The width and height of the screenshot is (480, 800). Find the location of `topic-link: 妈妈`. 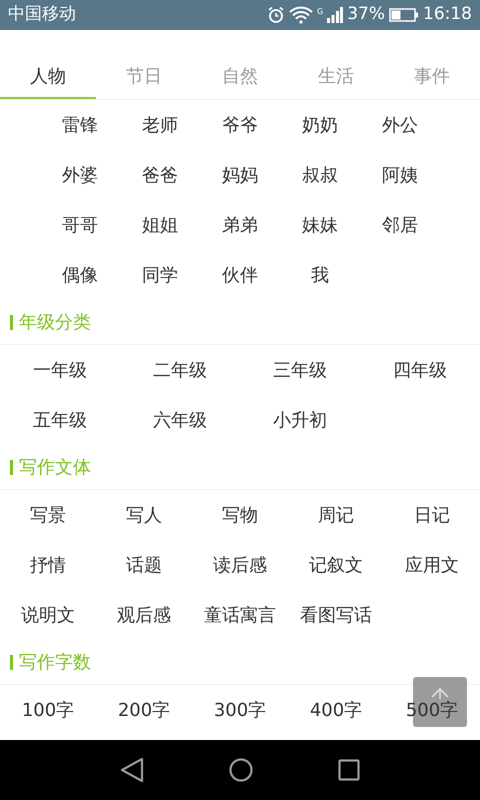

topic-link: 妈妈 is located at coordinates (240, 175).